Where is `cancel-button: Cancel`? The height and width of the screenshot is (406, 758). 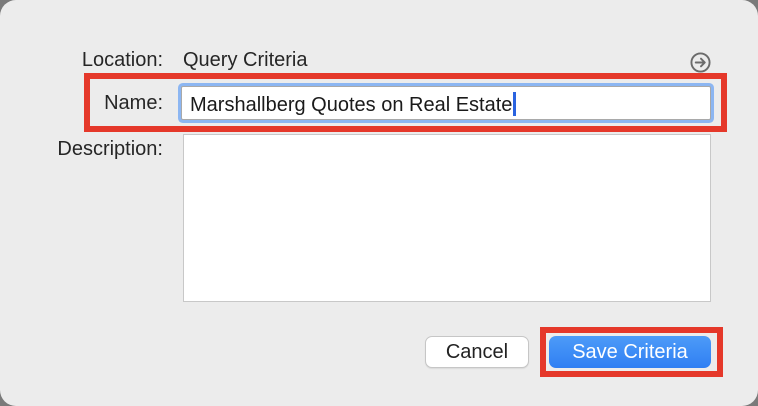
cancel-button: Cancel is located at coordinates (477, 352).